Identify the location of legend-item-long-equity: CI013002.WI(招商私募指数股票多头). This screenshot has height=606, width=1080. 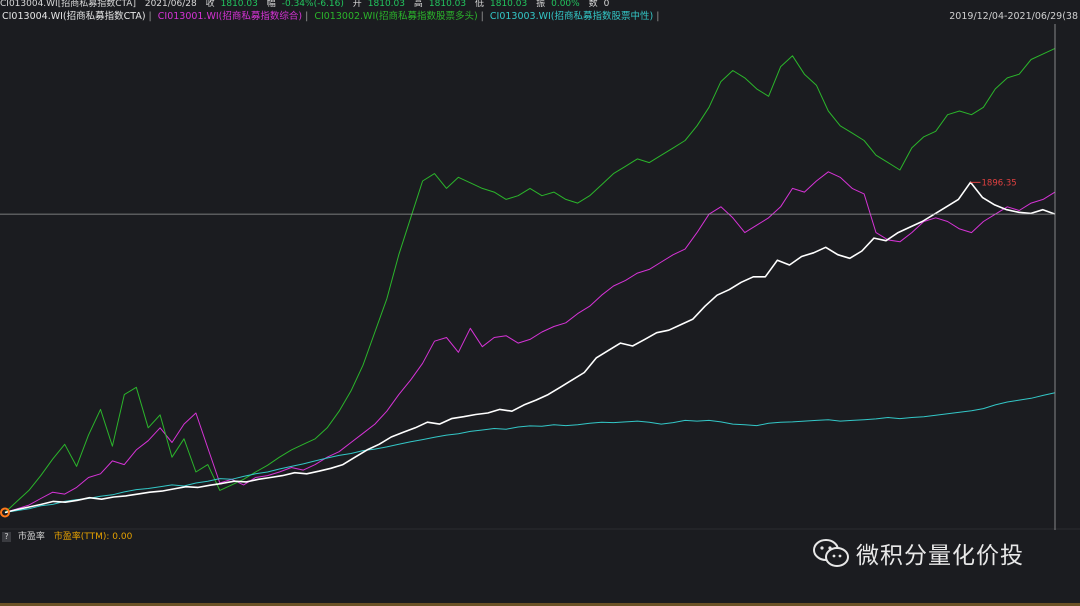
(395, 16).